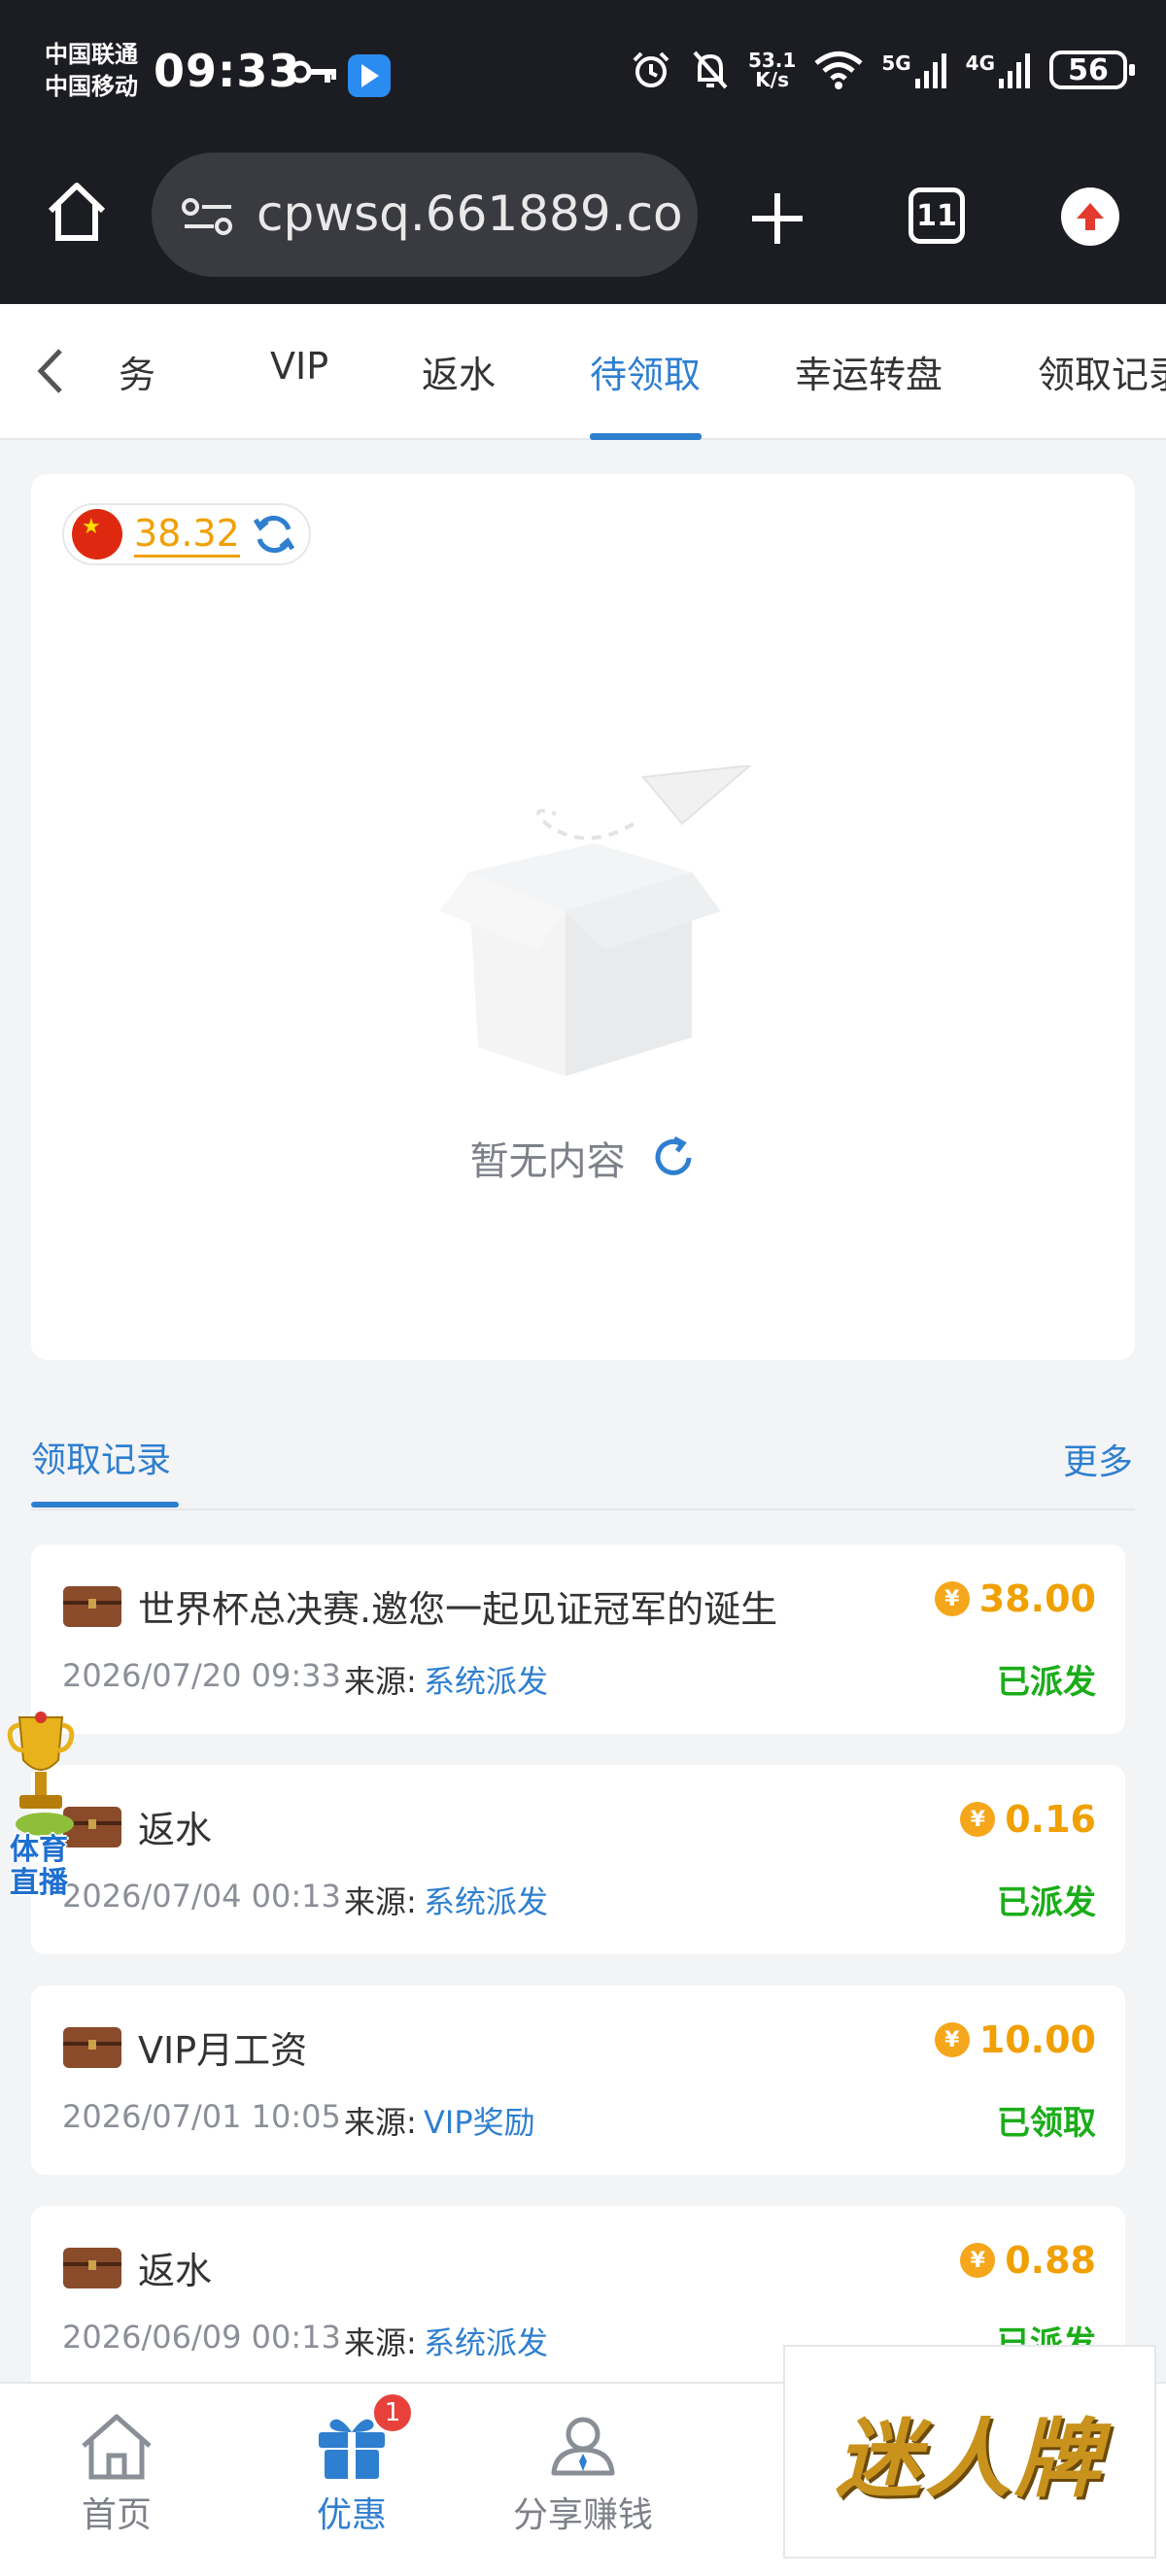  Describe the element at coordinates (101, 1457) in the screenshot. I see `records-section-title: 领取记录` at that location.